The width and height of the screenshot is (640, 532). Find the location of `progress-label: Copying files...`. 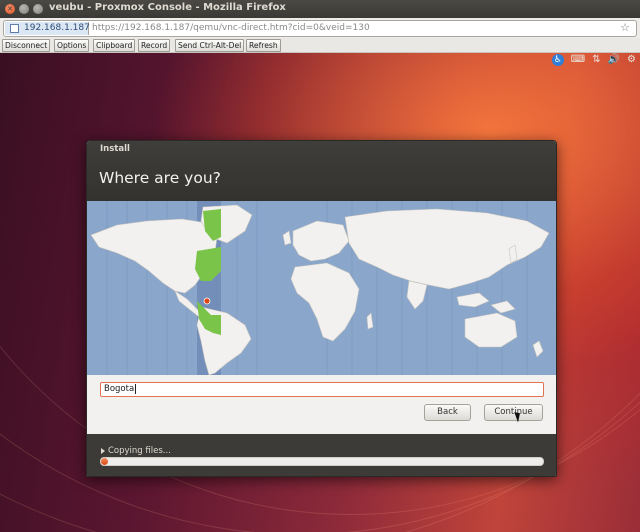

progress-label: Copying files... is located at coordinates (139, 451).